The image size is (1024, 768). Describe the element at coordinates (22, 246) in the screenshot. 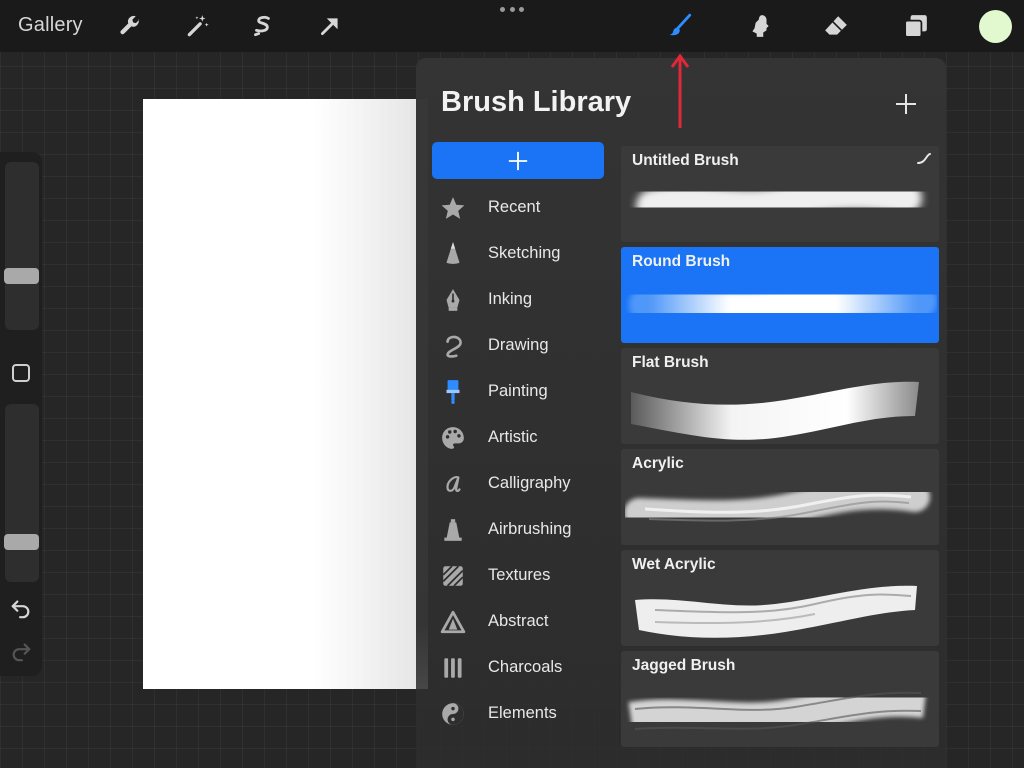

I see `brush-size-slider` at that location.